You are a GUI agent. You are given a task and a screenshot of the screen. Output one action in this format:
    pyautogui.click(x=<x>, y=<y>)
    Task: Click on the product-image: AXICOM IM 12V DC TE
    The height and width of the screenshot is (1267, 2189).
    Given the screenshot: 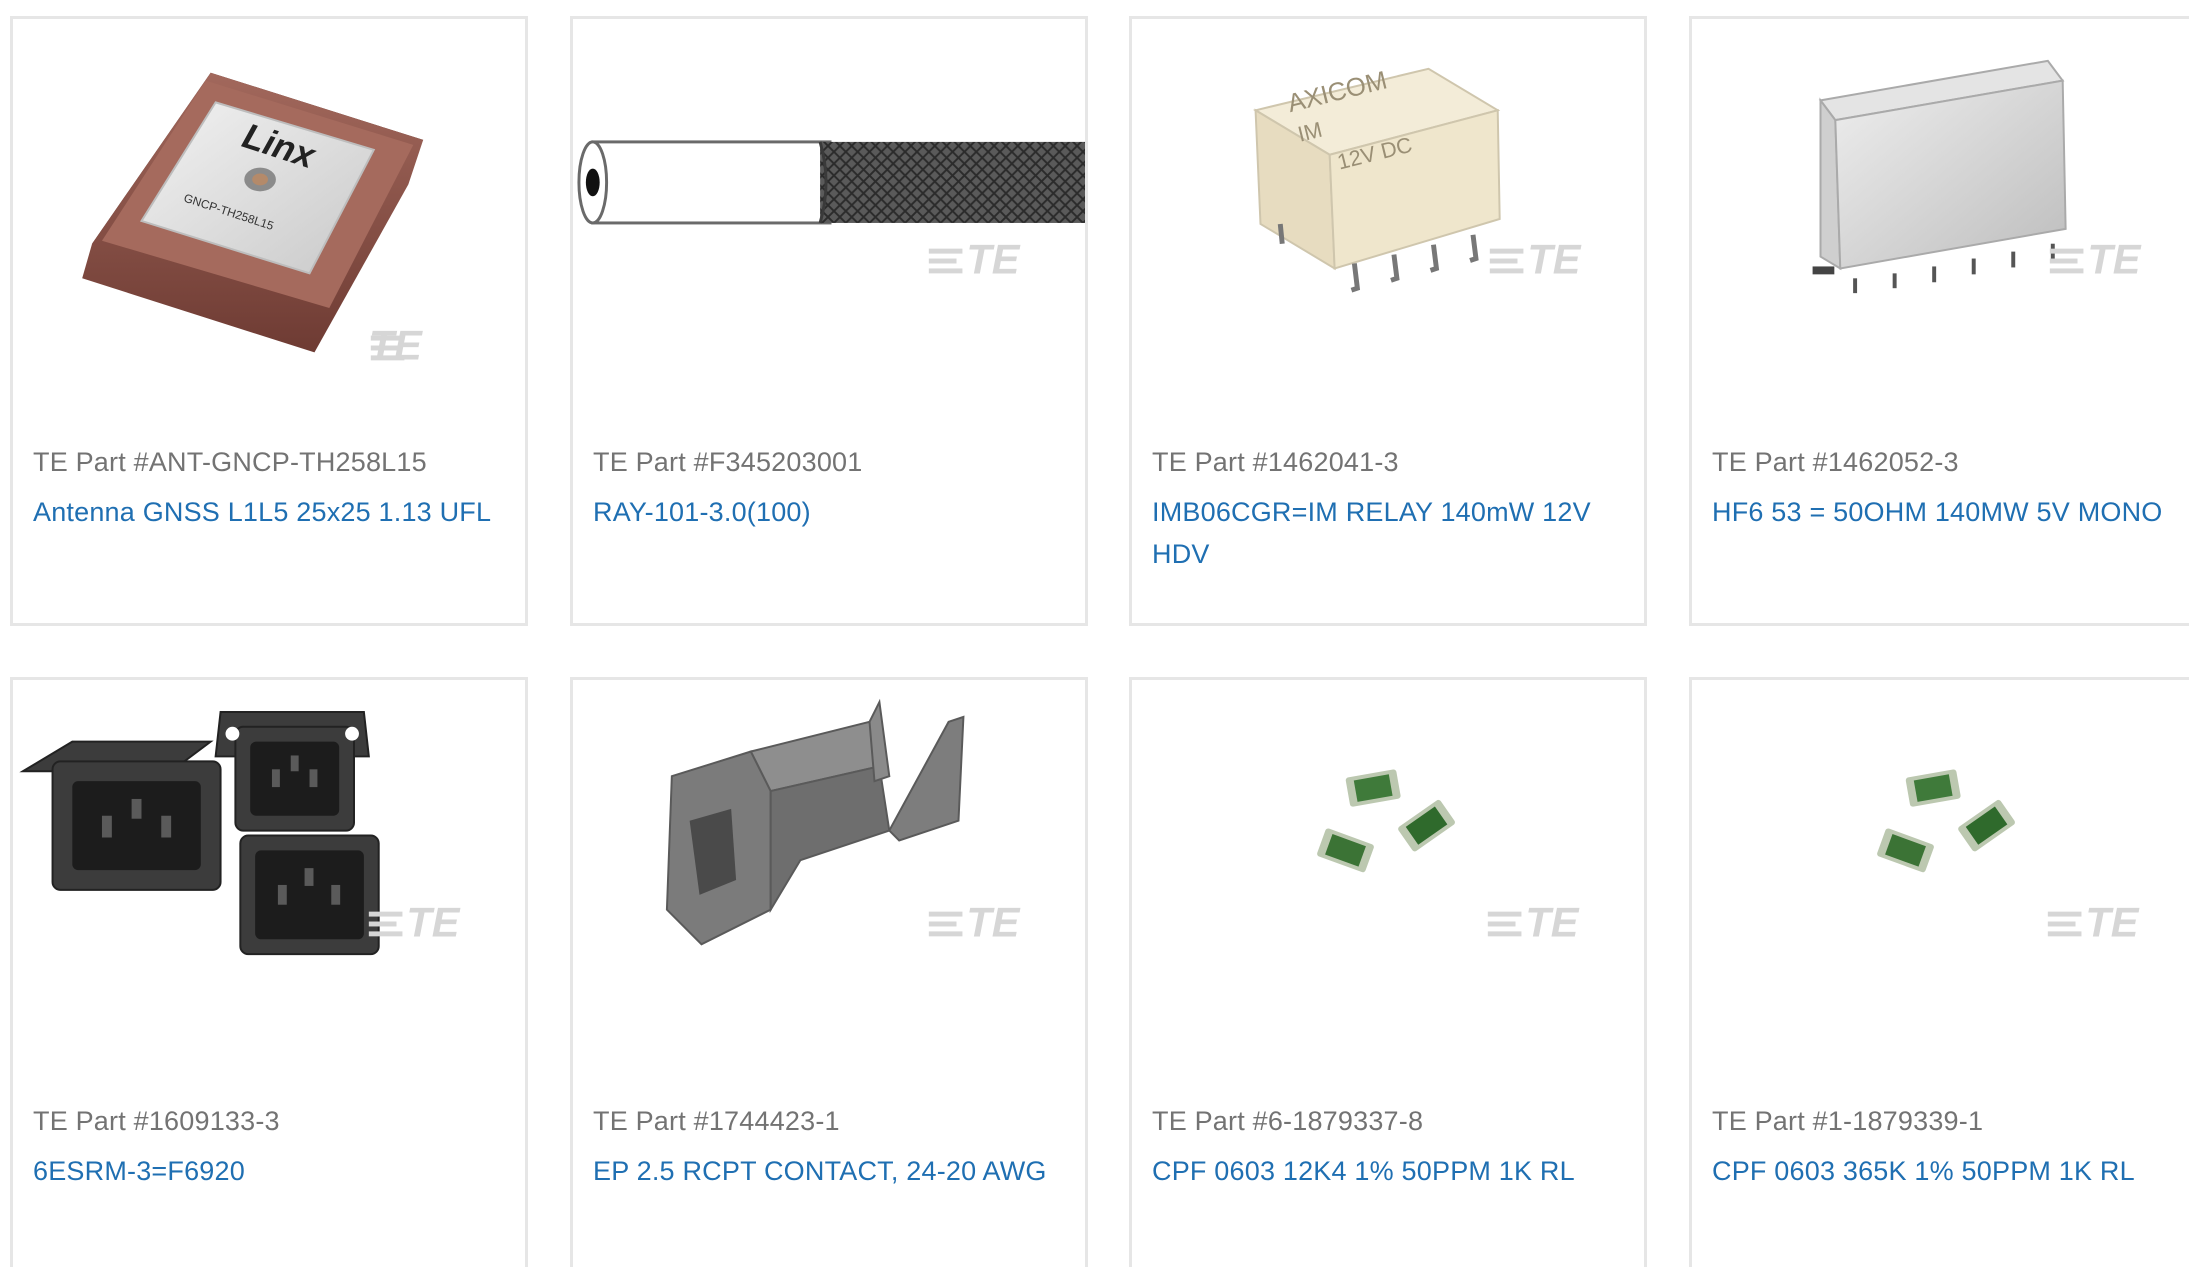 What is the action you would take?
    pyautogui.click(x=1388, y=219)
    